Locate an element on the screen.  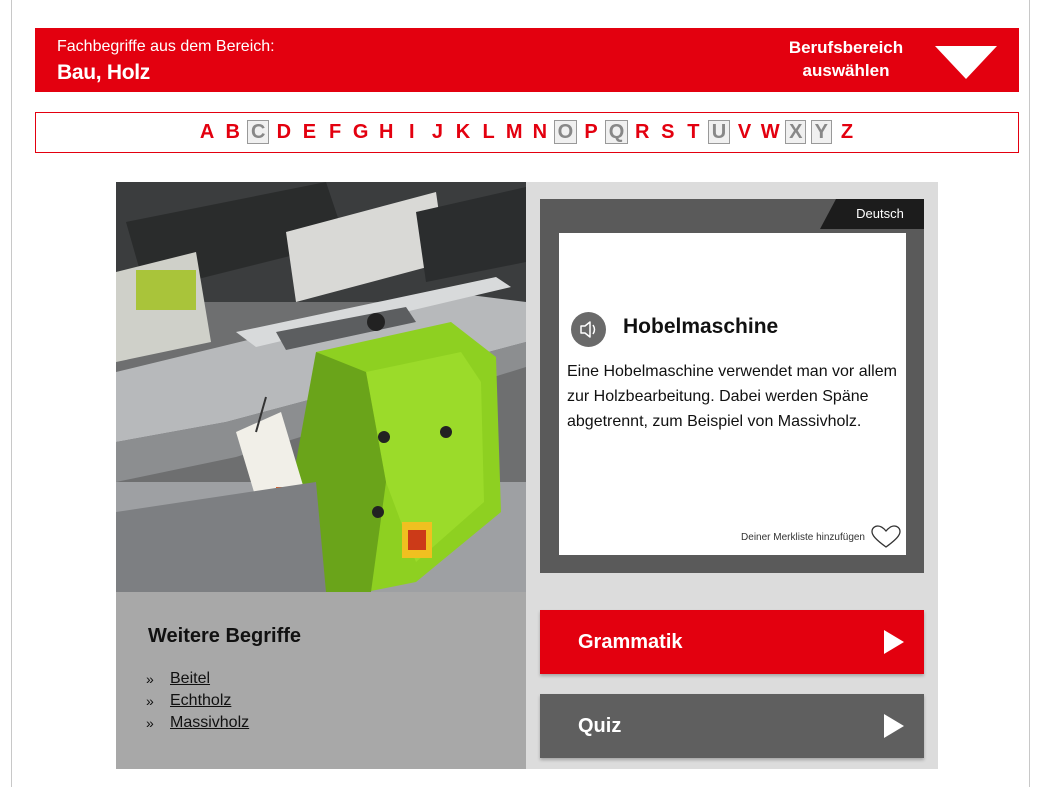
add-to-favorites-button: Deiner Merkliste hinzufügen is located at coordinates (821, 537).